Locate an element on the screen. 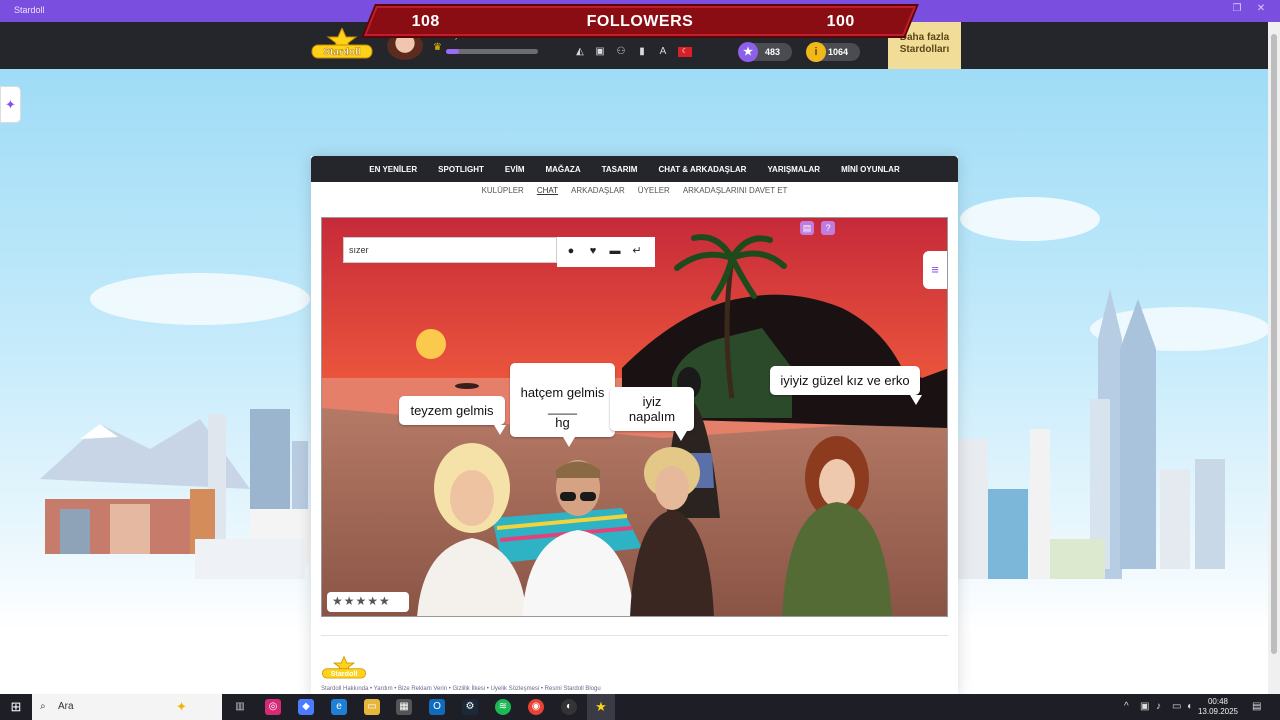 The image size is (1280, 720). search-icon: ⌕ is located at coordinates (43, 706).